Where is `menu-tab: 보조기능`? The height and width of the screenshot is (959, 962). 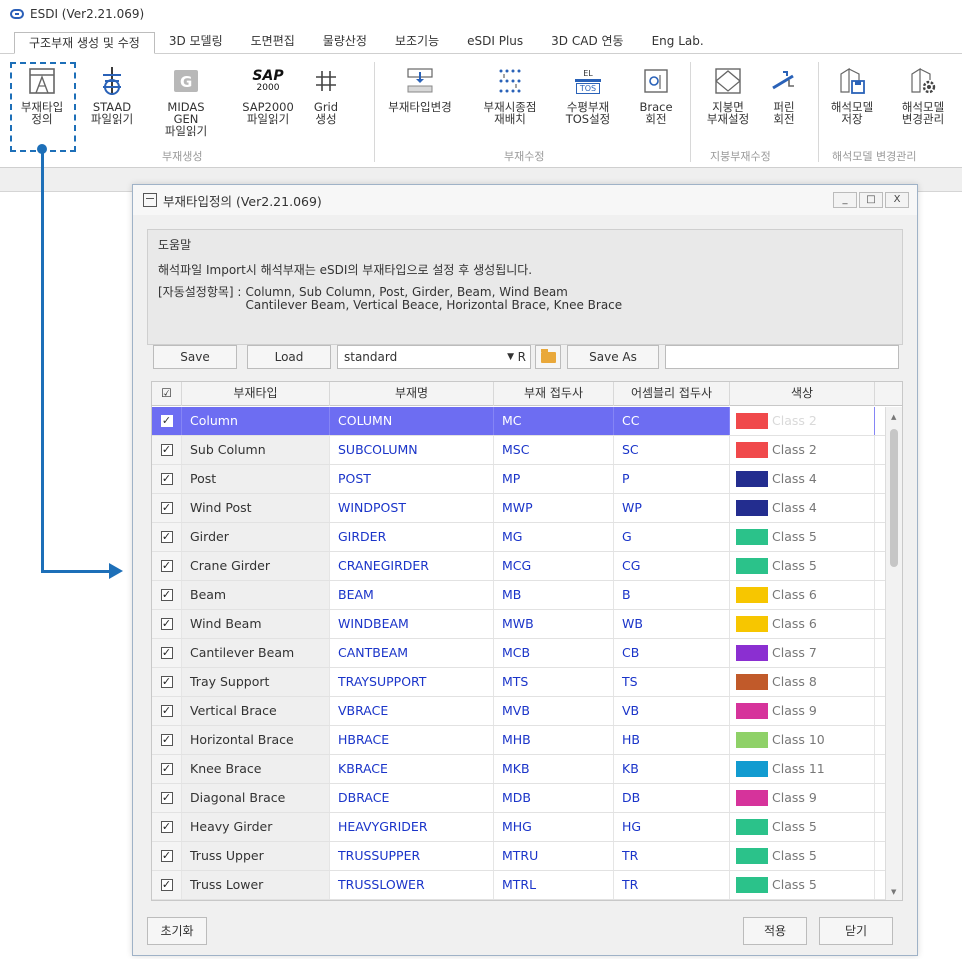
menu-tab: 보조기능 is located at coordinates (417, 42).